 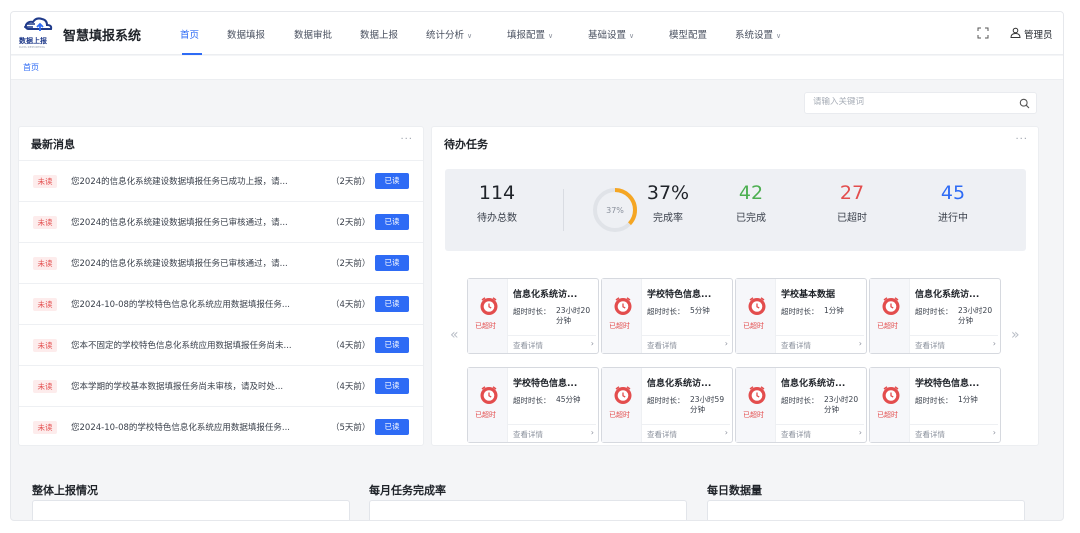 I want to click on task-card: 已超时 信息化系统访... 超时时长： 23小时59分钟 查看详情 ›, so click(x=667, y=405).